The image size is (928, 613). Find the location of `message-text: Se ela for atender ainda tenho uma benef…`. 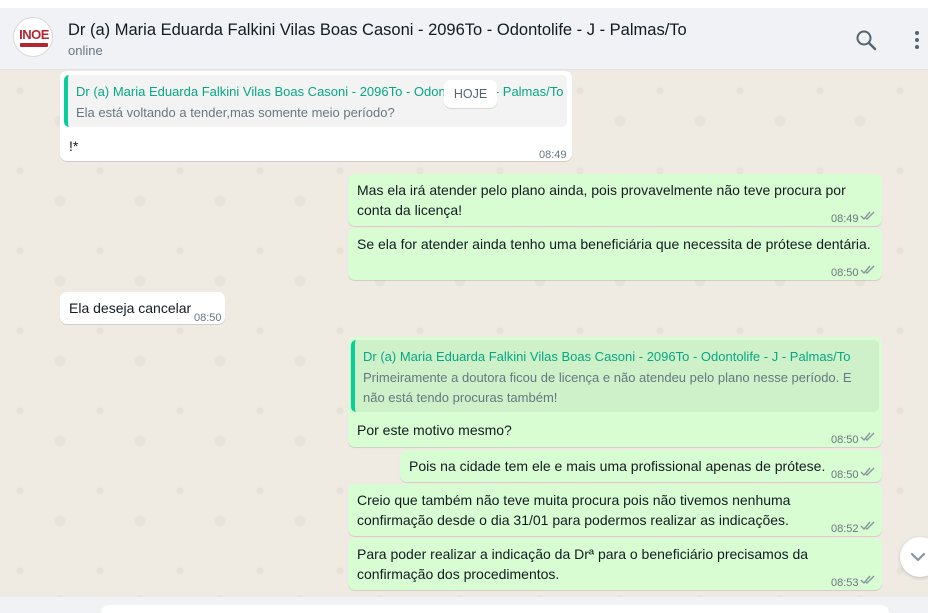

message-text: Se ela for atender ainda tenho uma benef… is located at coordinates (614, 244).